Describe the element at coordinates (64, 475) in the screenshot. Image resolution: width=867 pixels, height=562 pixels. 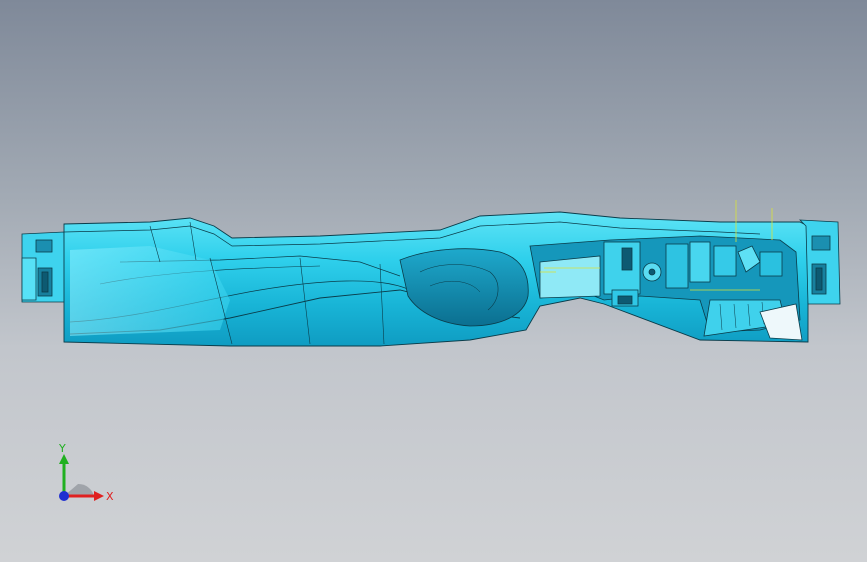
I see `y-axis-arrow` at that location.